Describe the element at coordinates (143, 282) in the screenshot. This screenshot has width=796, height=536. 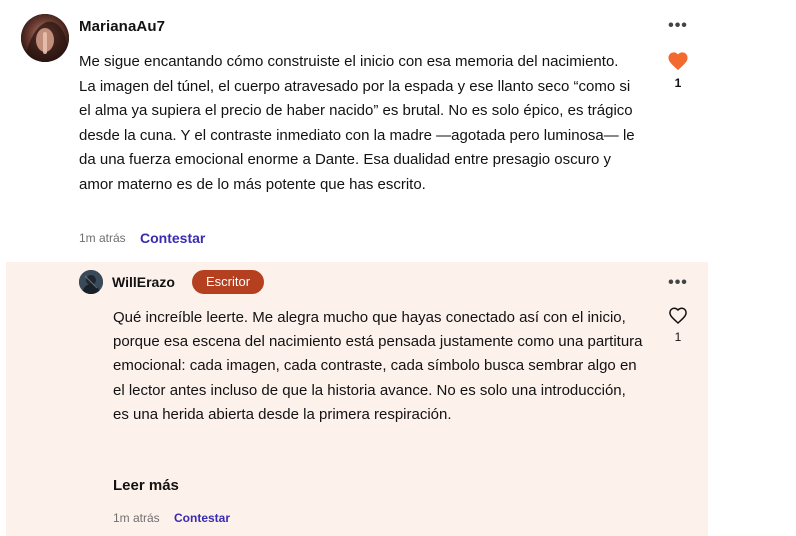
I see `username: WillErazo` at that location.